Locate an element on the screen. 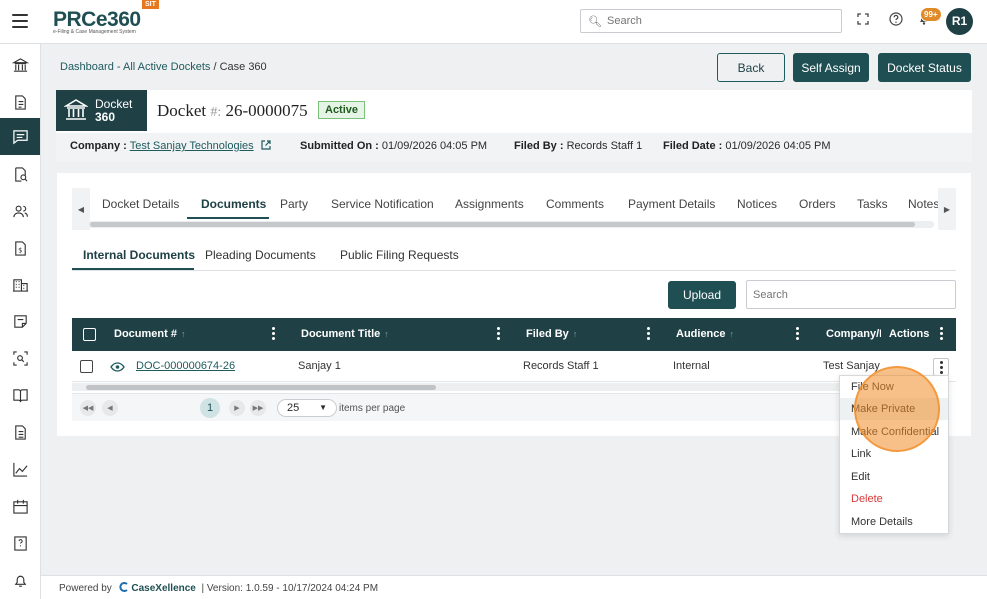 This screenshot has height=599, width=987. column-header-audience: Audience ↑ is located at coordinates (705, 334).